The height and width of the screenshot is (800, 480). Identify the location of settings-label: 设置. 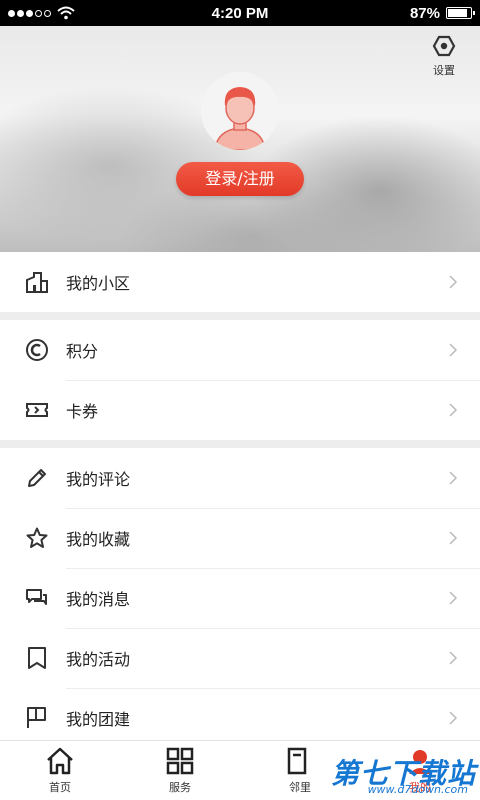
(444, 70).